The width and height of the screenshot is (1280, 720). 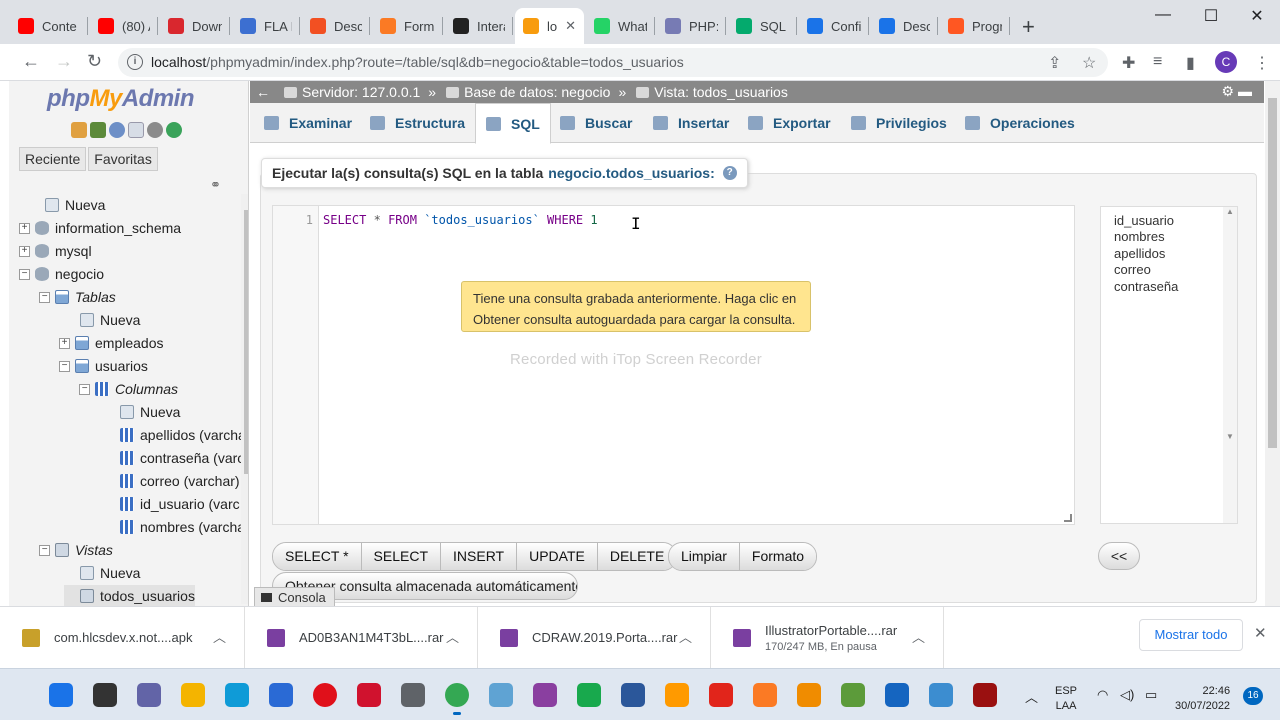 What do you see at coordinates (1089, 63) in the screenshot?
I see `bookmark-star-icon: ☆` at bounding box center [1089, 63].